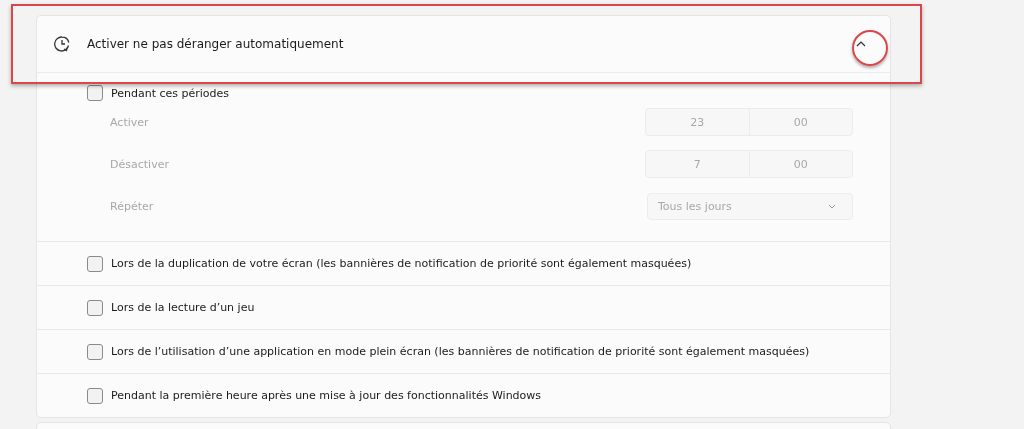  Describe the element at coordinates (870, 48) in the screenshot. I see `highlight-circle` at that location.